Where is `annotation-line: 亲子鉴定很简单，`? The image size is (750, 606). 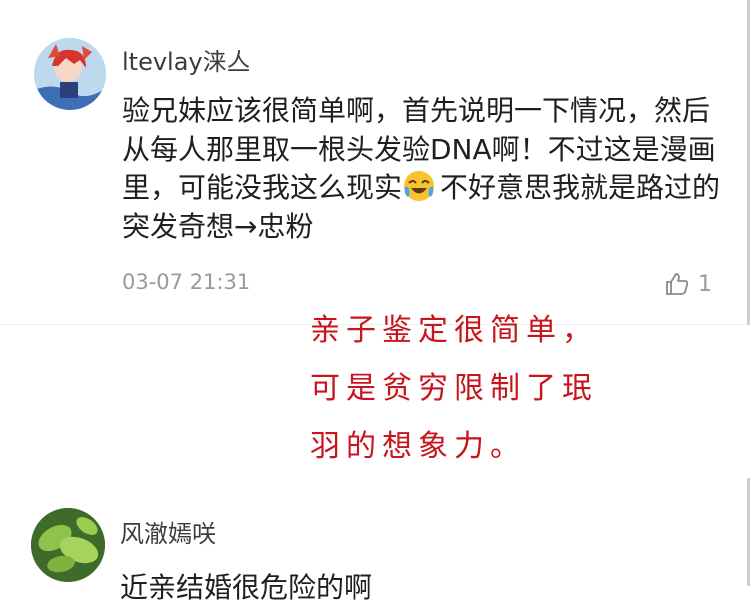
annotation-line: 亲子鉴定很简单， is located at coordinates (454, 330).